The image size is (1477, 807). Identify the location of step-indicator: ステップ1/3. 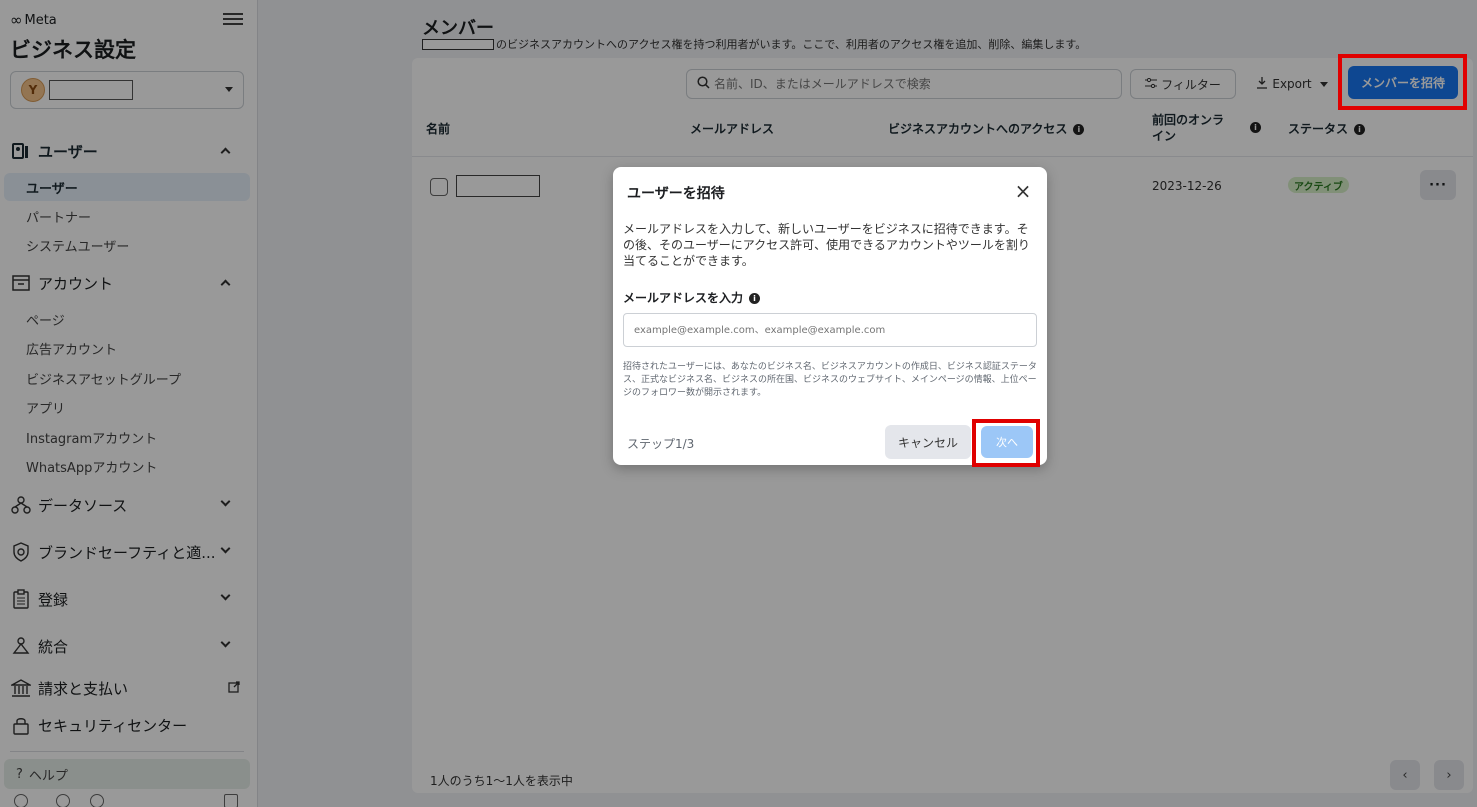
(661, 444).